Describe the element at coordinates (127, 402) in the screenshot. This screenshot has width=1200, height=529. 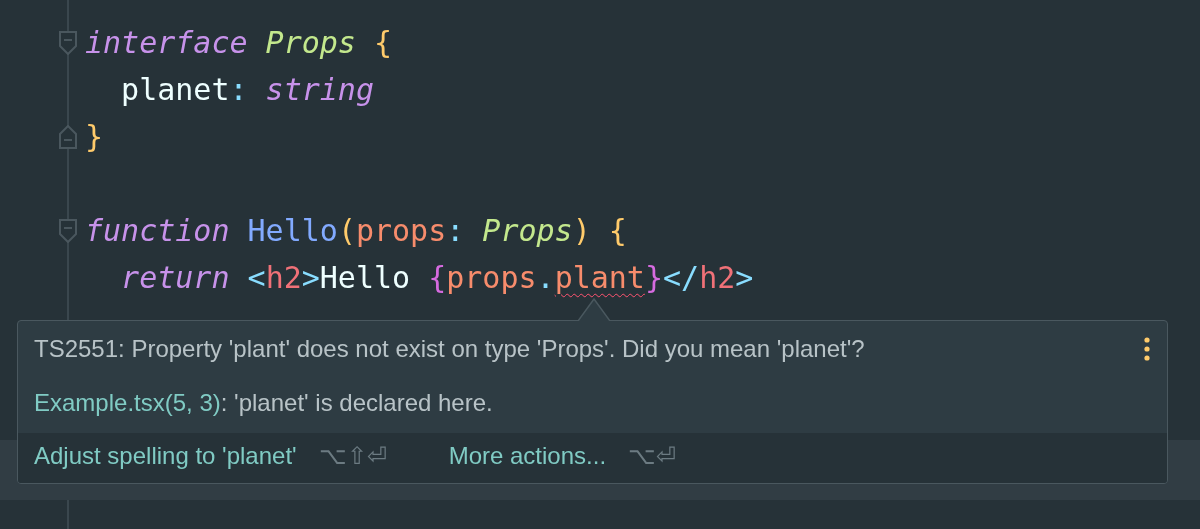
I see `file-location-link: Example.tsx(5, 3)` at that location.